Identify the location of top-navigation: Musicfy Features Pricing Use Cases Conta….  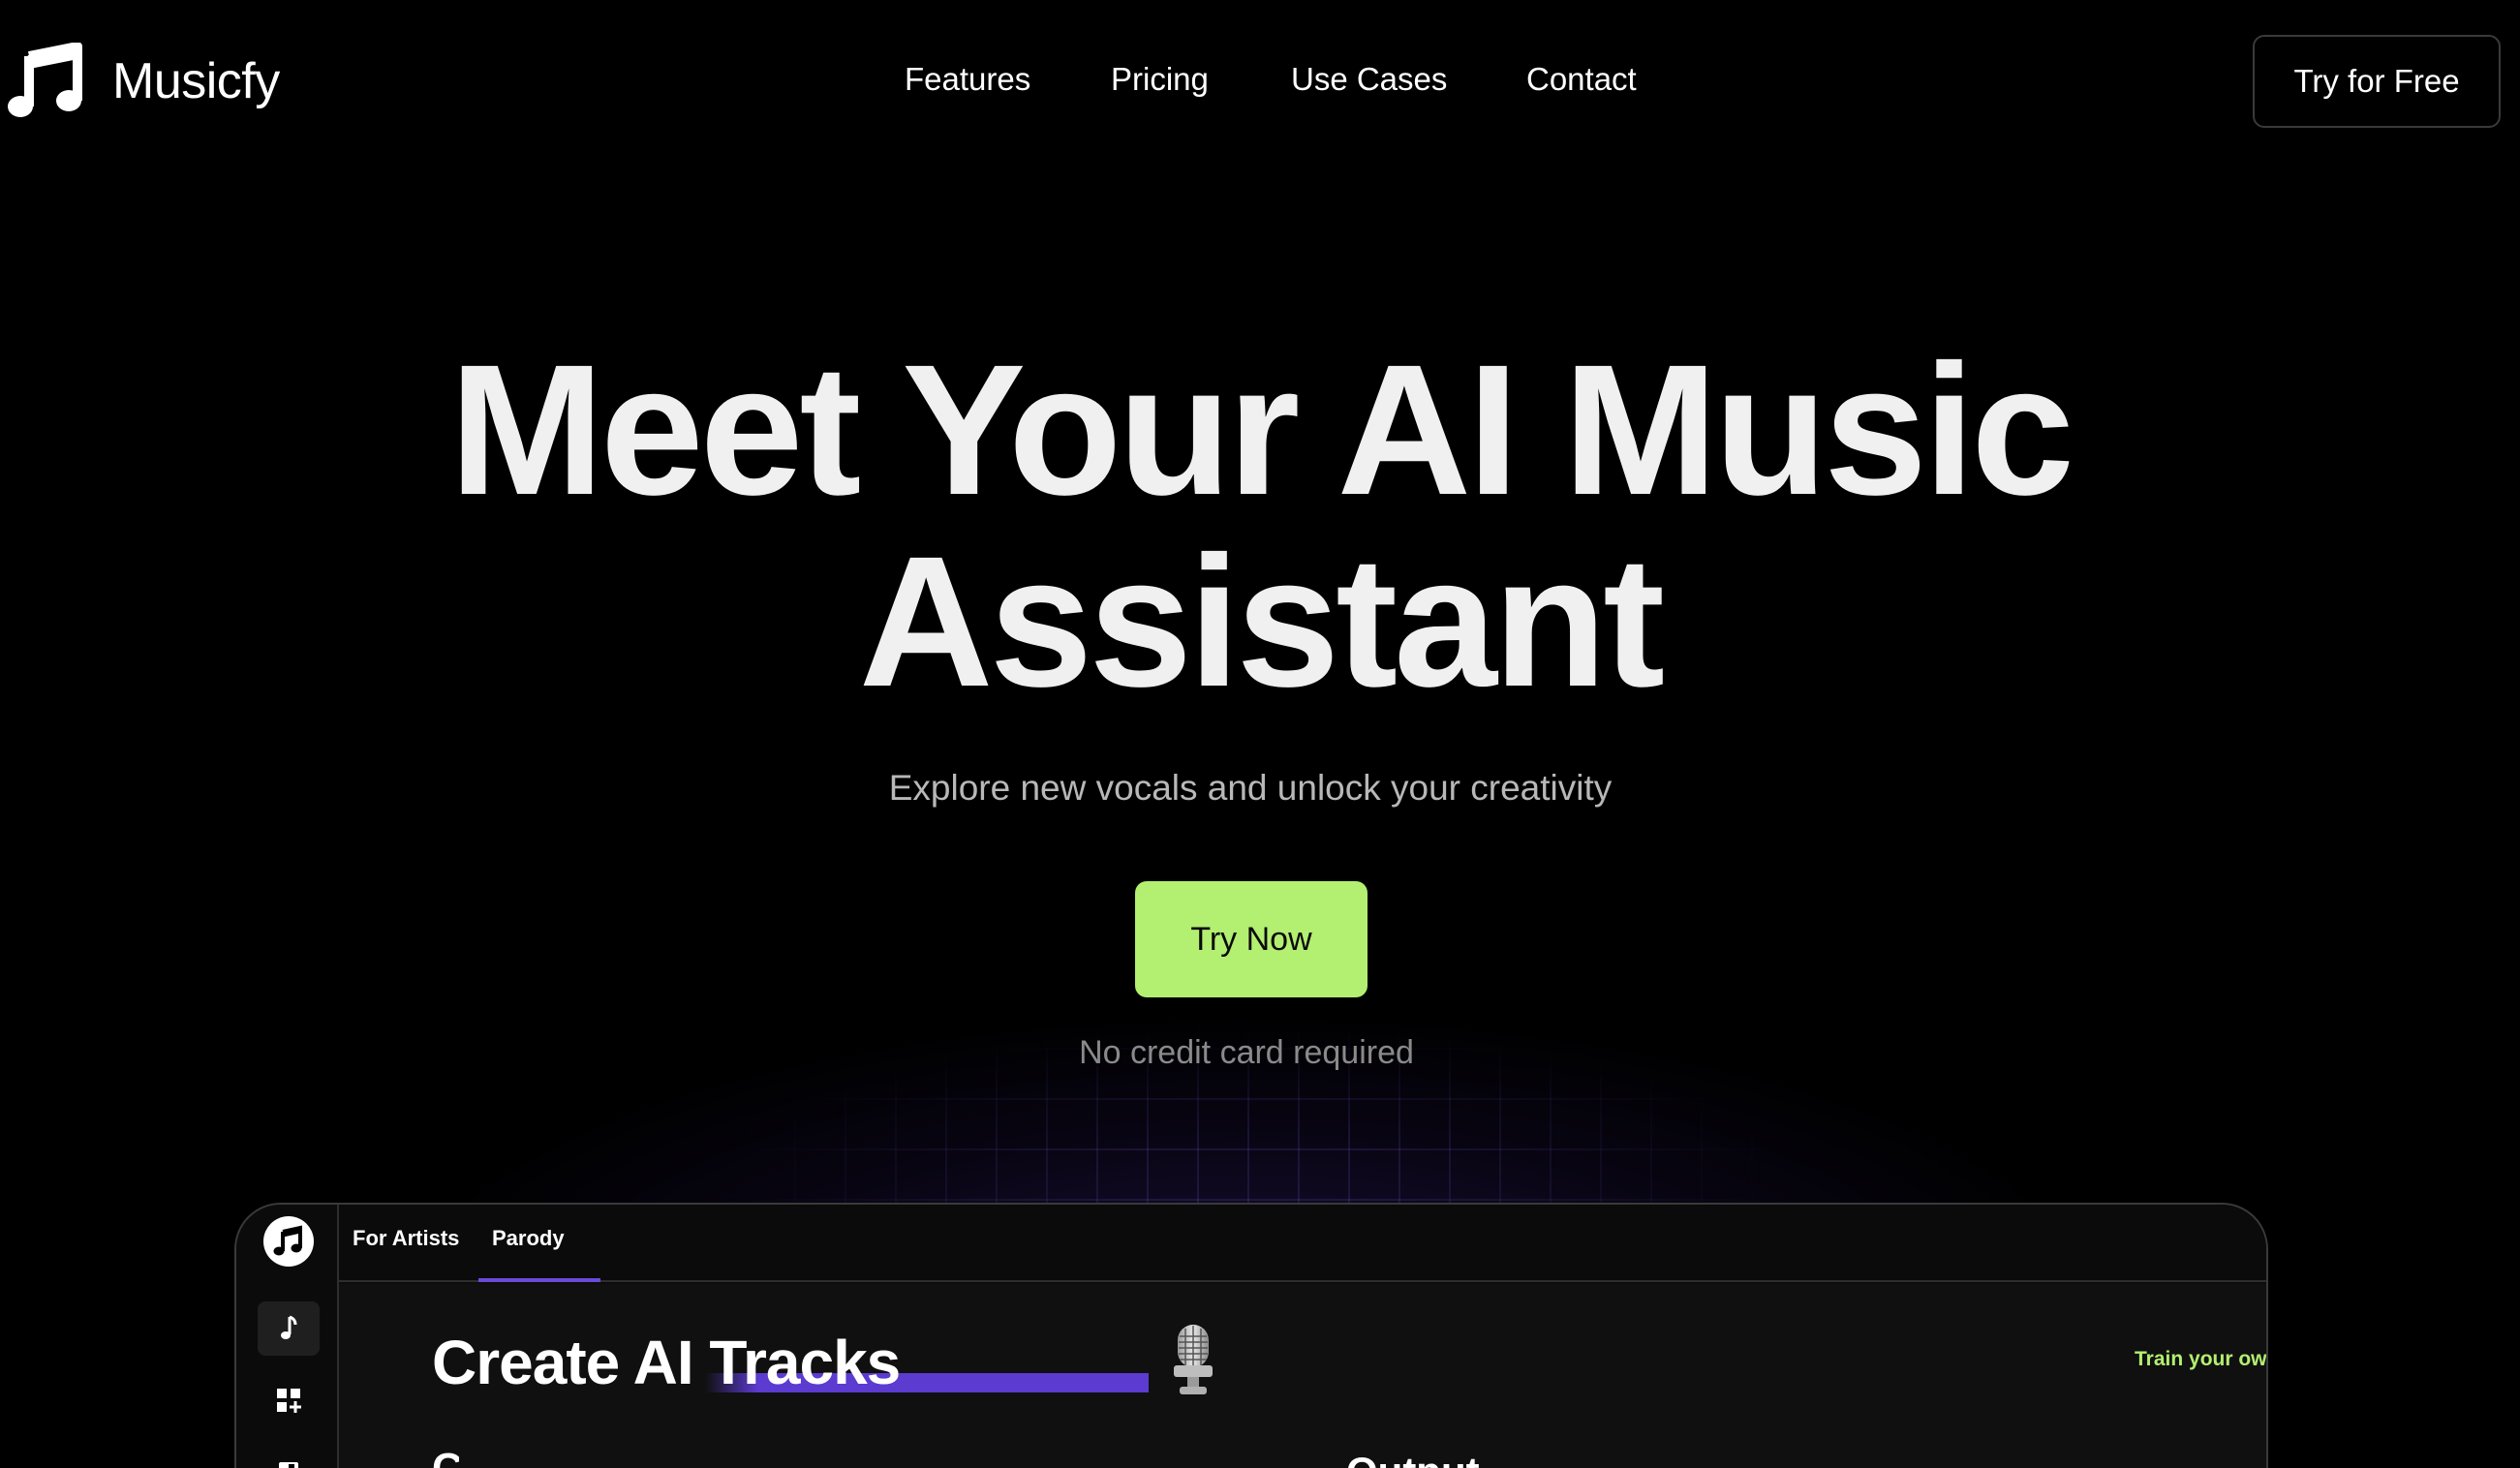
(1260, 81).